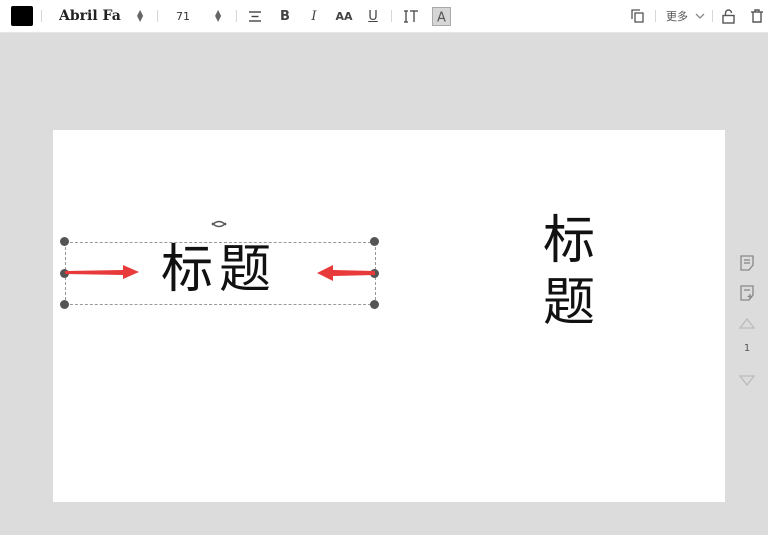  What do you see at coordinates (102, 272) in the screenshot?
I see `arrow-right-icon` at bounding box center [102, 272].